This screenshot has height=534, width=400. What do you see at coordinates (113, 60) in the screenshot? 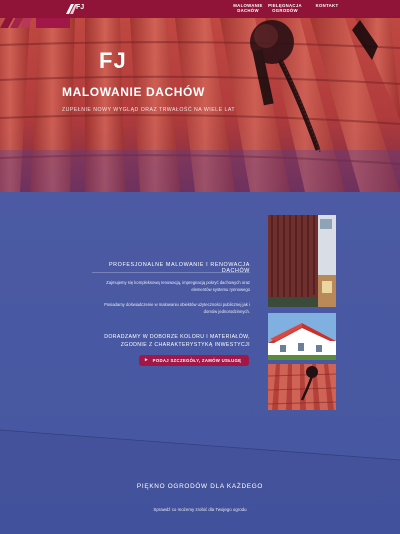
I see `logo-text: FJ` at bounding box center [113, 60].